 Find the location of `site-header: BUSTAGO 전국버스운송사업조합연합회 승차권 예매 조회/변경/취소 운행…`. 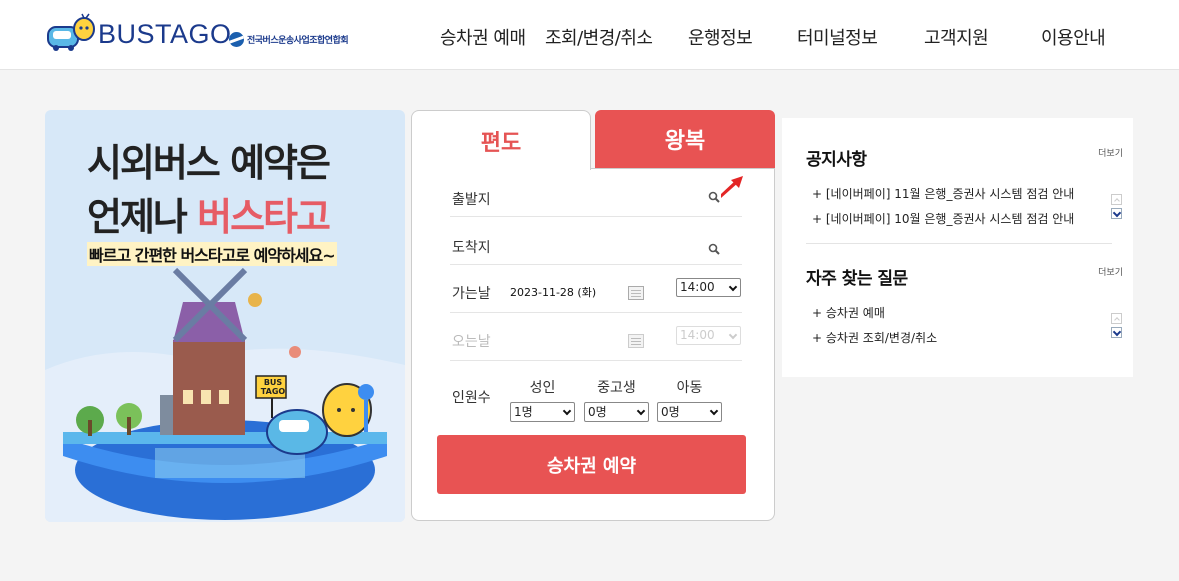

site-header: BUSTAGO 전국버스운송사업조합연합회 승차권 예매 조회/변경/취소 운행… is located at coordinates (589, 35).